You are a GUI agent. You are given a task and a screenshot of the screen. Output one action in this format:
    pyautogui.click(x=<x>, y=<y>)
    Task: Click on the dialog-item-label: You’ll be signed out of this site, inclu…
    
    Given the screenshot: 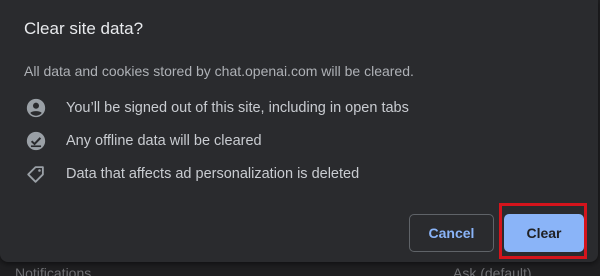 What is the action you would take?
    pyautogui.click(x=237, y=108)
    